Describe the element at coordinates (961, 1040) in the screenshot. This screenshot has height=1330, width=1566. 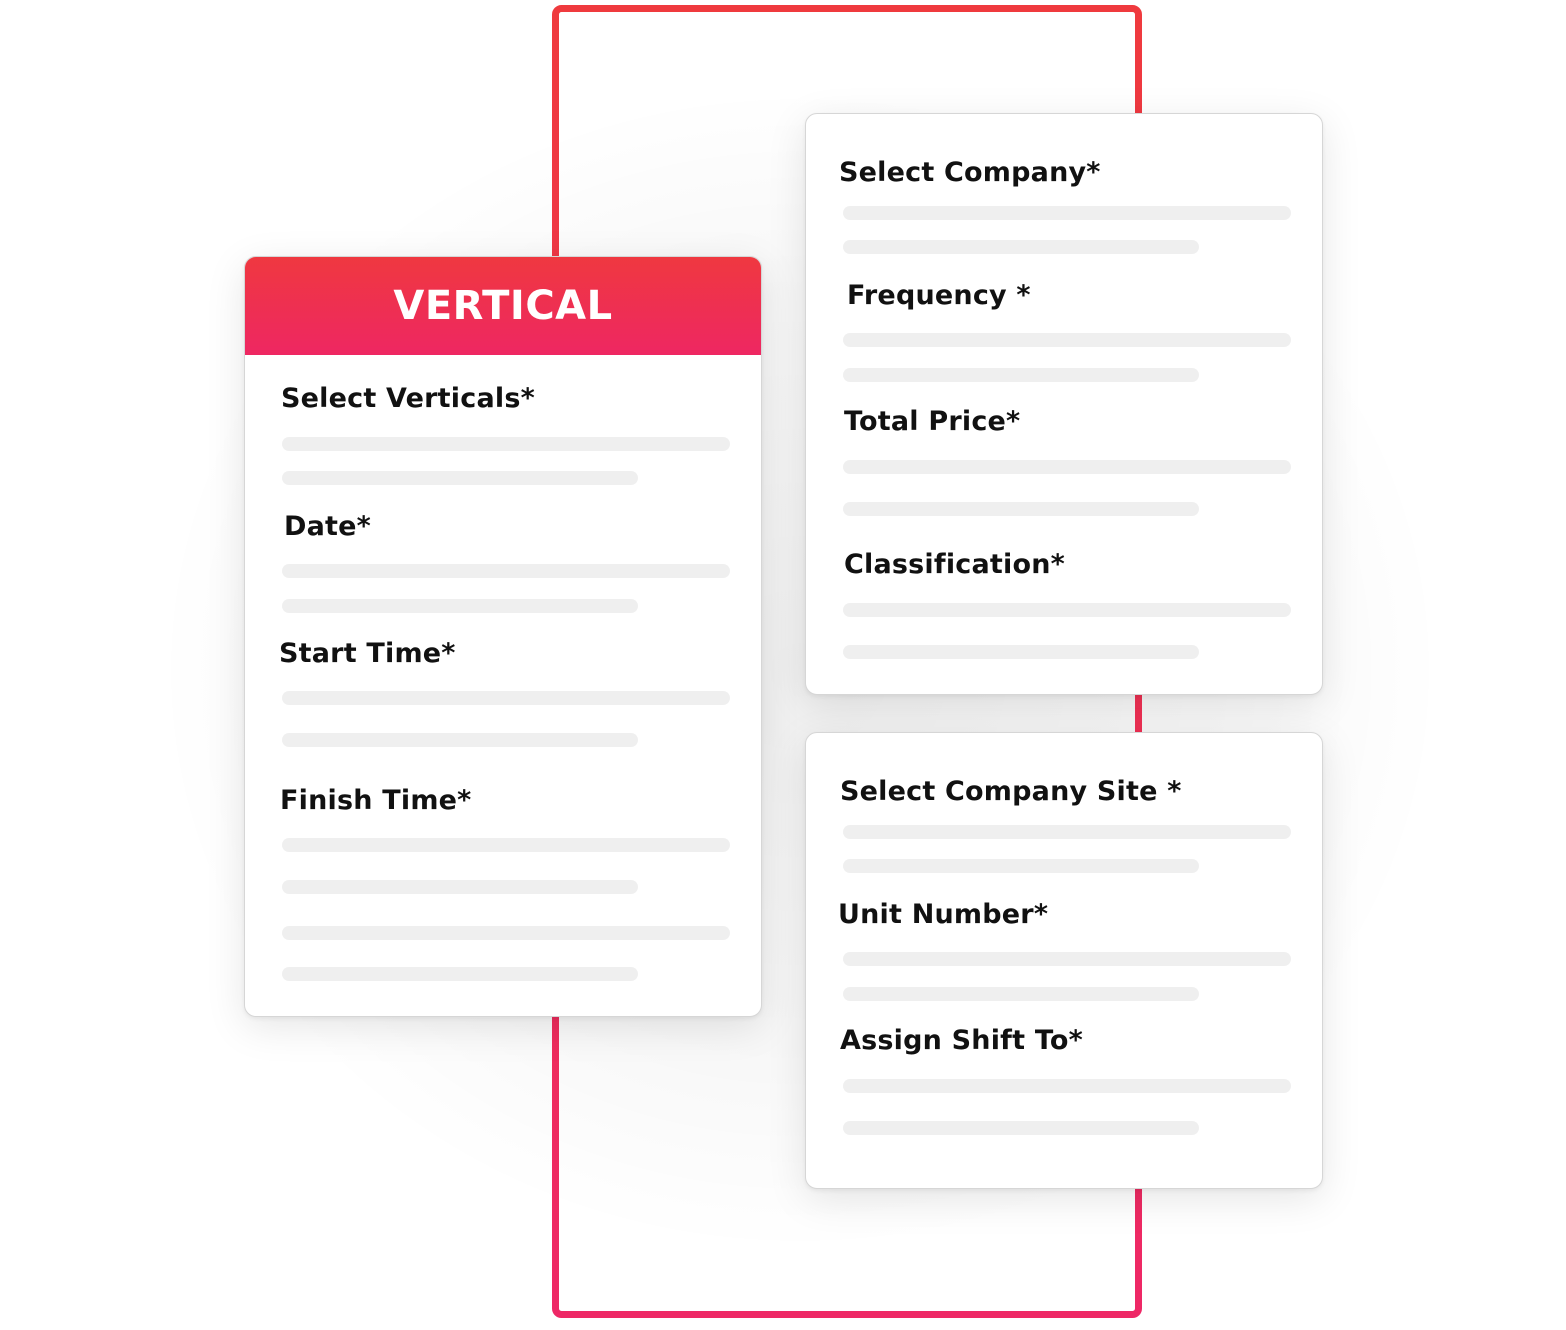
I see `field-label: Assign Shift To*` at that location.